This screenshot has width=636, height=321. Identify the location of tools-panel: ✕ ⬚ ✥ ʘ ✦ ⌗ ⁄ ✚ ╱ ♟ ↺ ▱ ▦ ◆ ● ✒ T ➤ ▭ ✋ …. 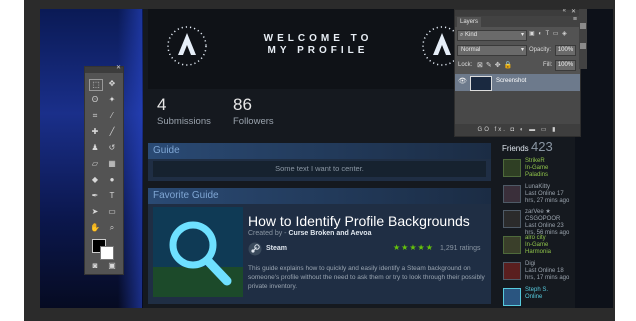
(104, 169).